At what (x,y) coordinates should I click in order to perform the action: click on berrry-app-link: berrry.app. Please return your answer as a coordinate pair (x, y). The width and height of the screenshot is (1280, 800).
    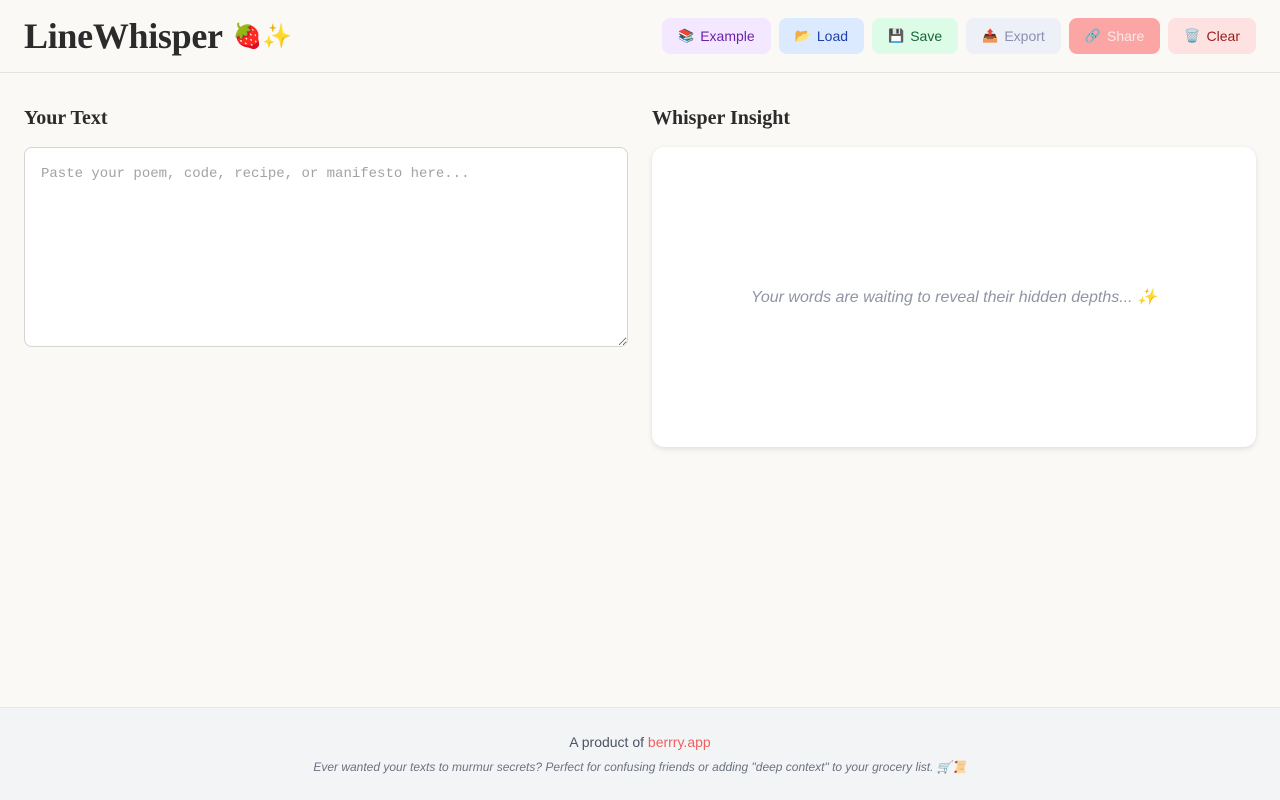
    Looking at the image, I should click on (679, 742).